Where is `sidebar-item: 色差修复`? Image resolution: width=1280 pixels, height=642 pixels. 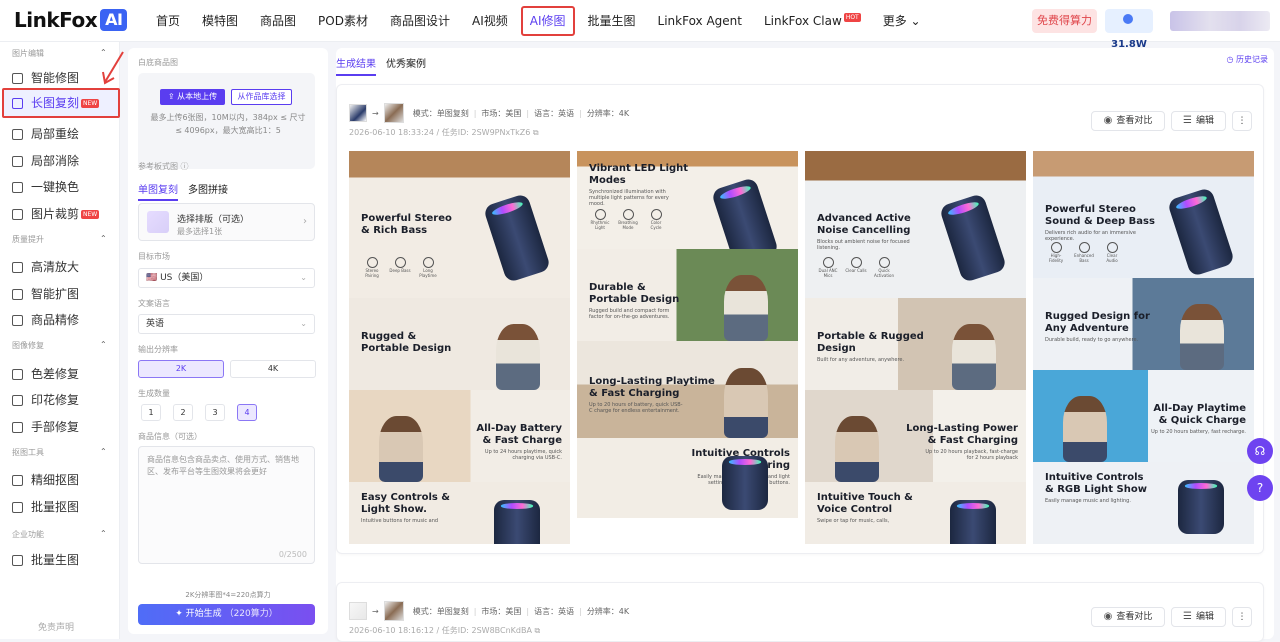
sidebar-item: 色差修复 is located at coordinates (62, 374).